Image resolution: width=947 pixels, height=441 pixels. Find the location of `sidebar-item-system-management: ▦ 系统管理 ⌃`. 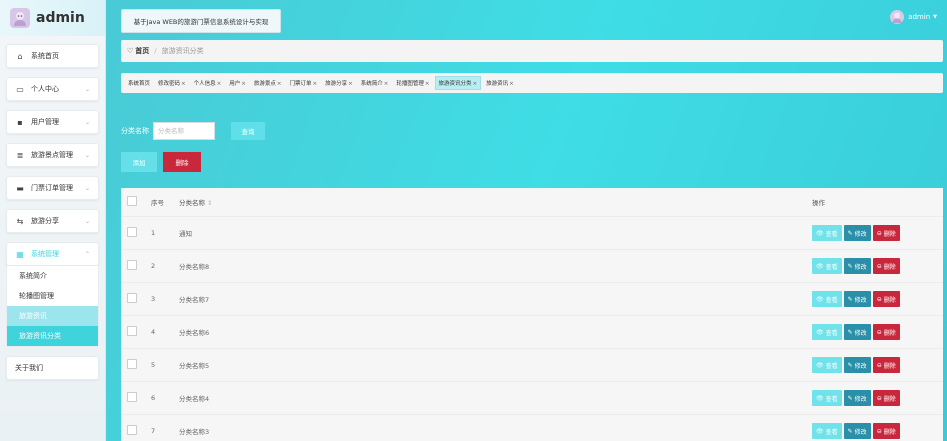

sidebar-item-system-management: ▦ 系统管理 ⌃ is located at coordinates (52, 254).